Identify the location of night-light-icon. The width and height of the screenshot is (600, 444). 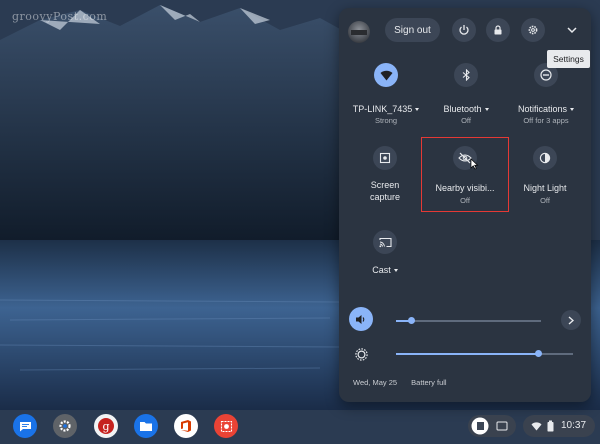
(545, 158).